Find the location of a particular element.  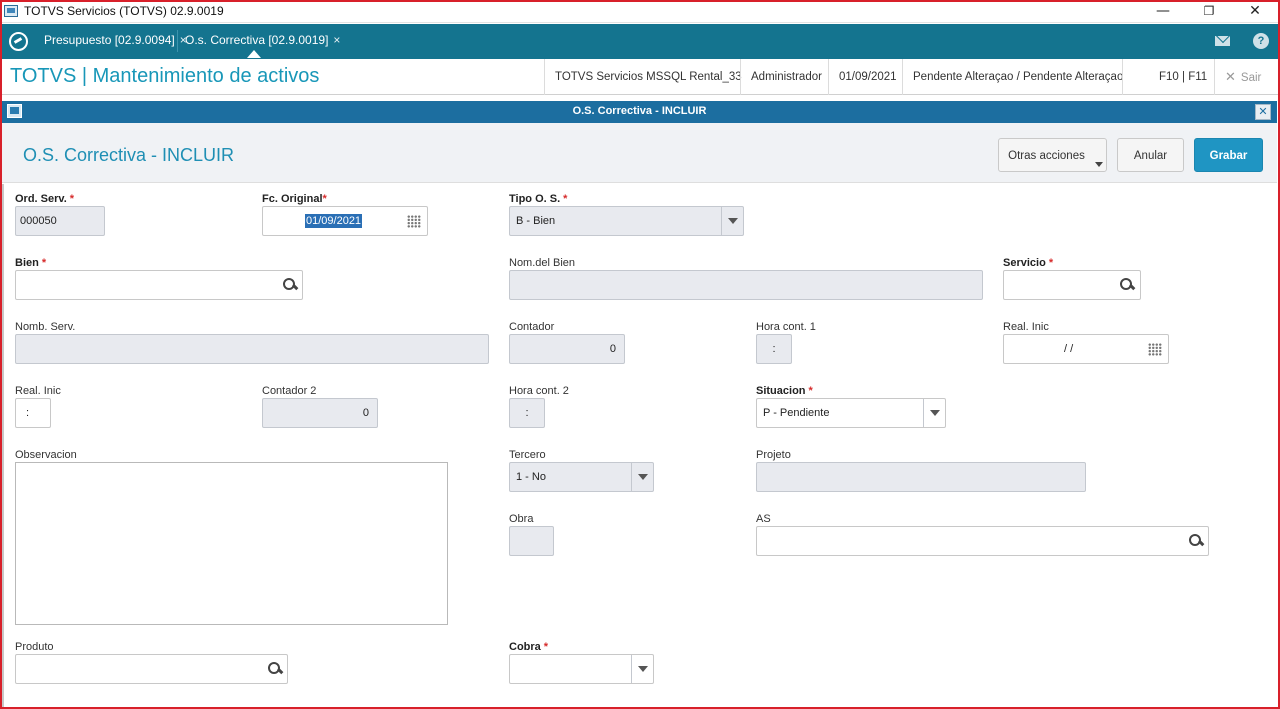

hora-cont1-field: : is located at coordinates (774, 349).